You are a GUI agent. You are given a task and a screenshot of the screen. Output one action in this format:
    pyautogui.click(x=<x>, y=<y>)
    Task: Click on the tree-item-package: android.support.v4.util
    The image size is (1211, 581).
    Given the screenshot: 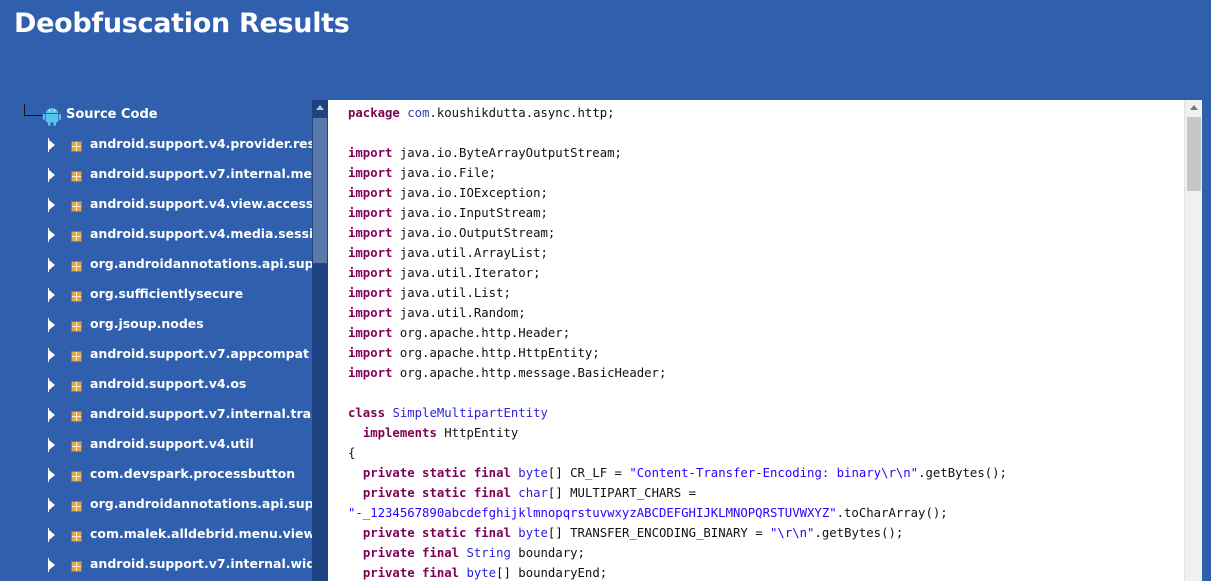 What is the action you would take?
    pyautogui.click(x=156, y=449)
    